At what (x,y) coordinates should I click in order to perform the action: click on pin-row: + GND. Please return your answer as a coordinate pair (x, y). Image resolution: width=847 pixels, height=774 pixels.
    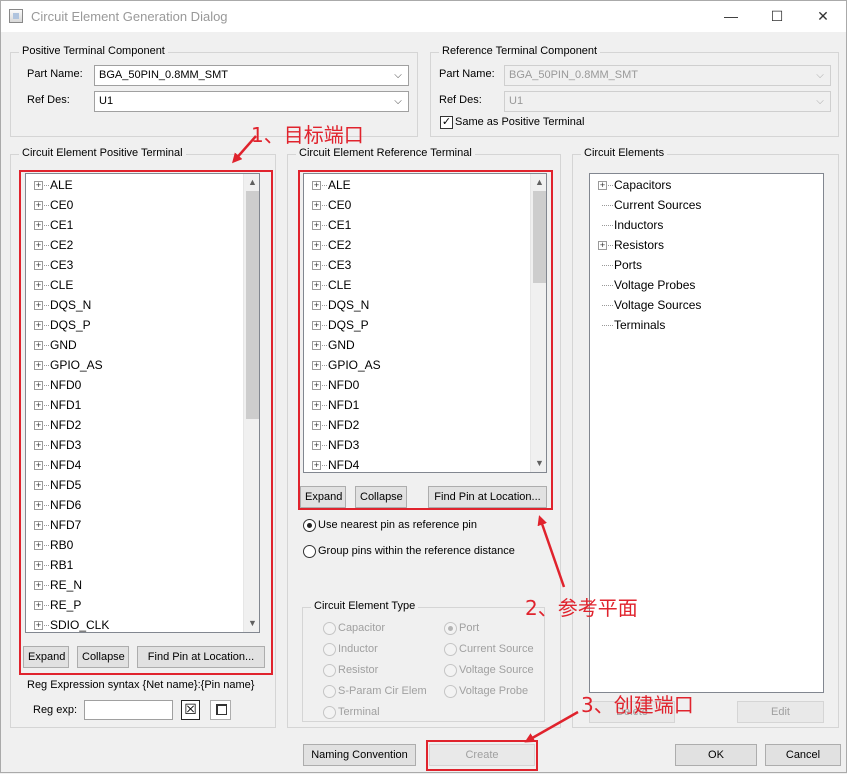
    Looking at the image, I should click on (411, 345).